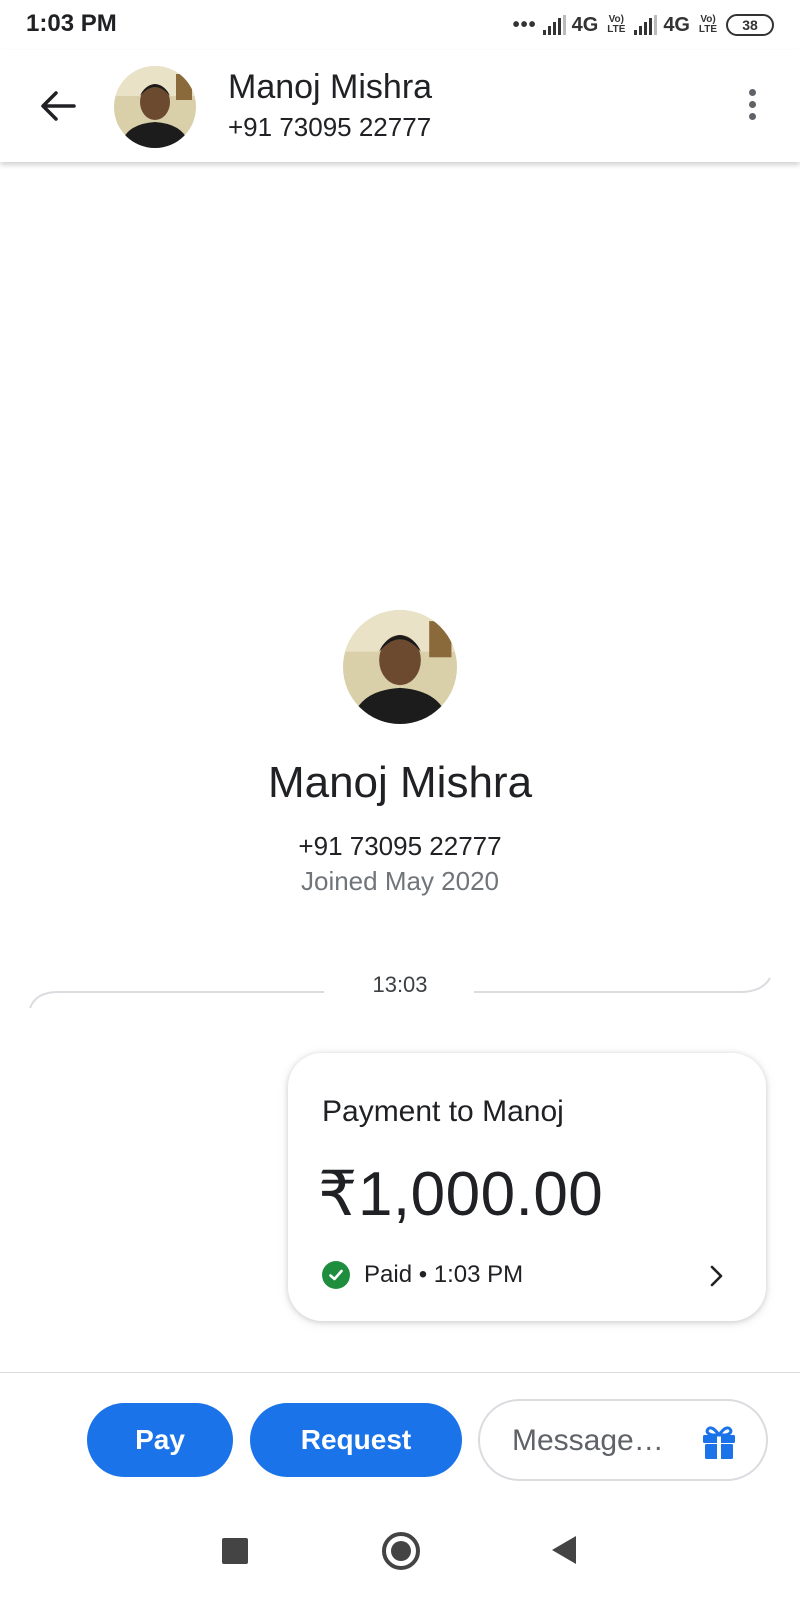  I want to click on payment-status: Paid • 1:03 PM, so click(422, 1275).